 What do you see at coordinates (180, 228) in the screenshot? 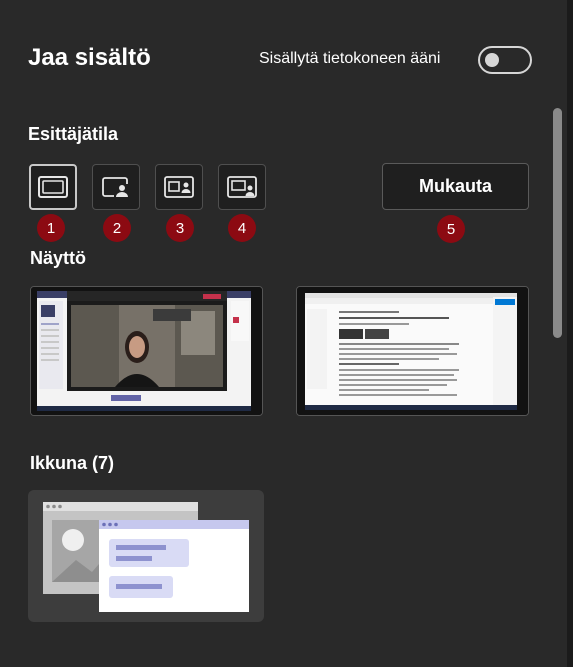
I see `mode-badge-3: 3` at bounding box center [180, 228].